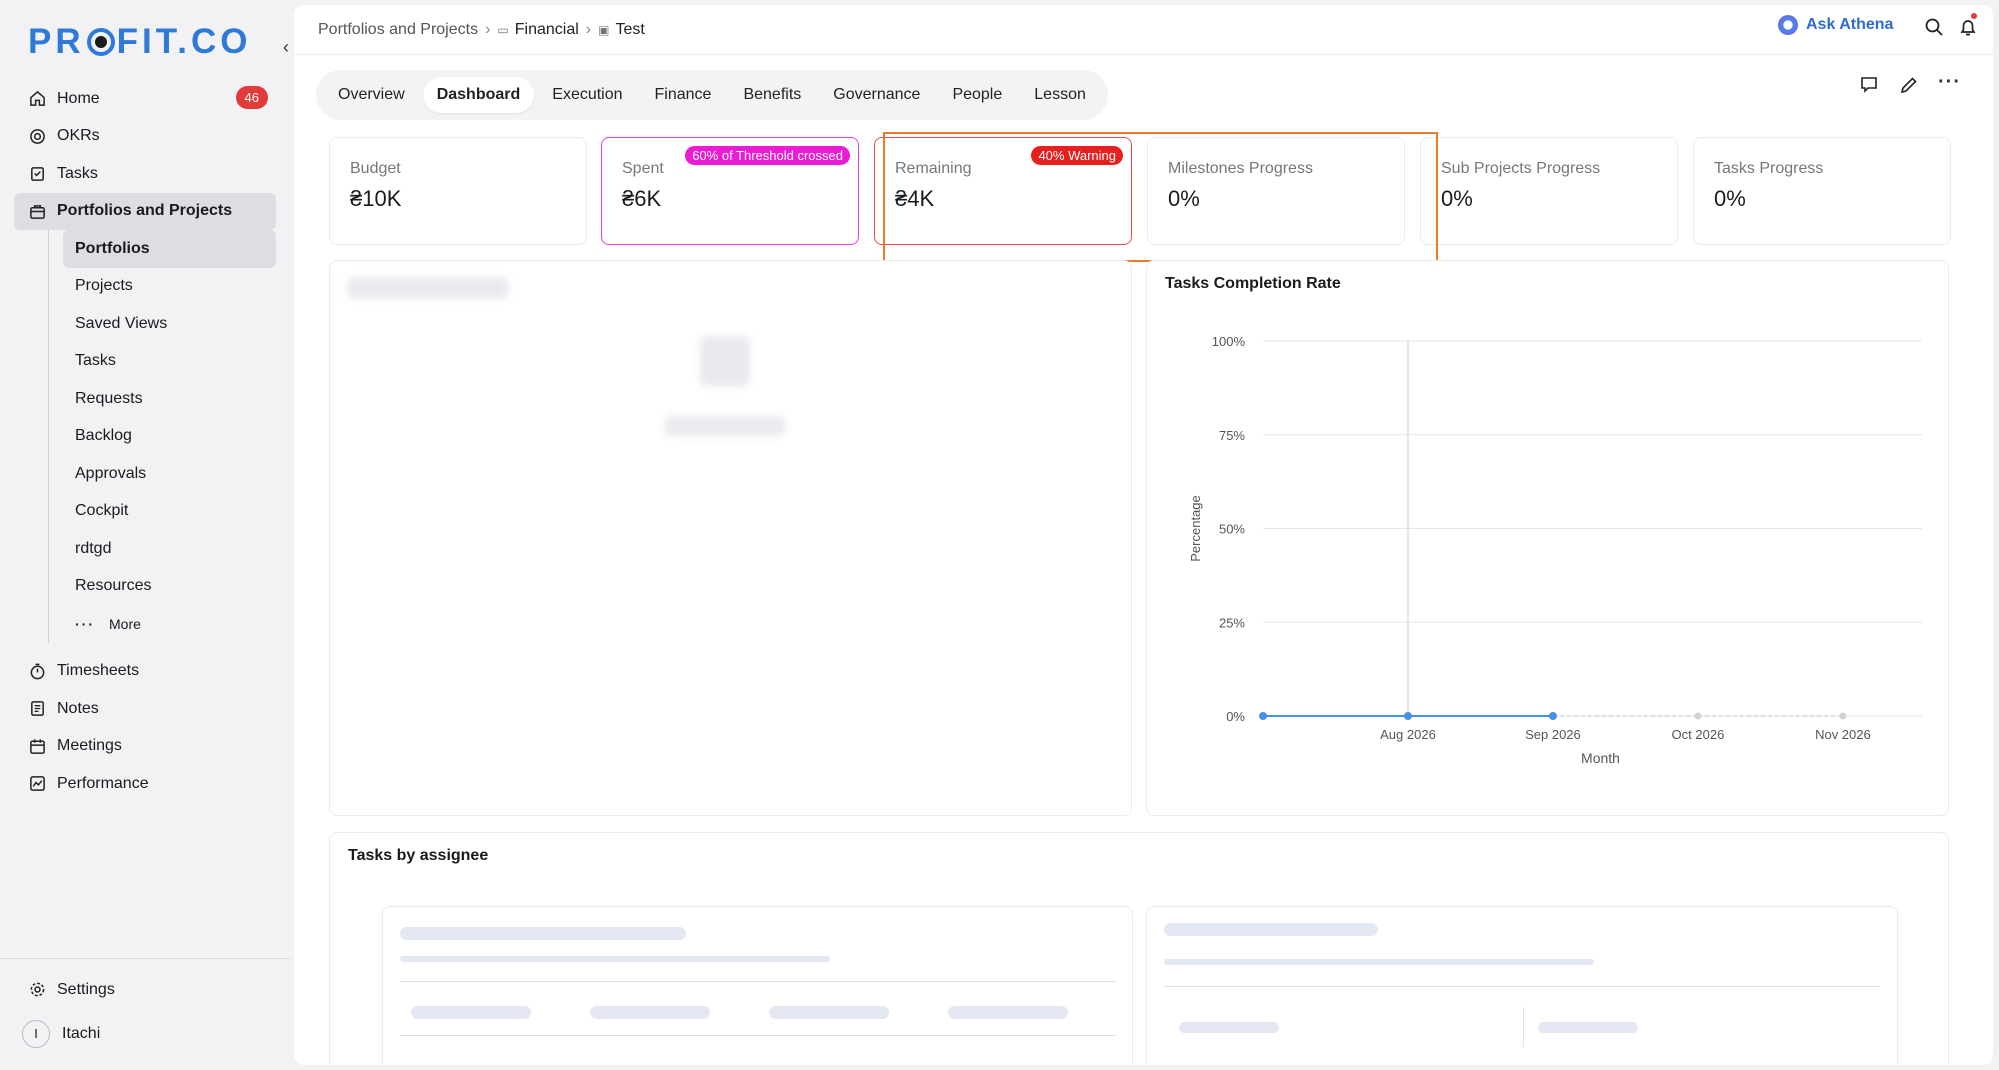  Describe the element at coordinates (37, 99) in the screenshot. I see `home-icon` at that location.